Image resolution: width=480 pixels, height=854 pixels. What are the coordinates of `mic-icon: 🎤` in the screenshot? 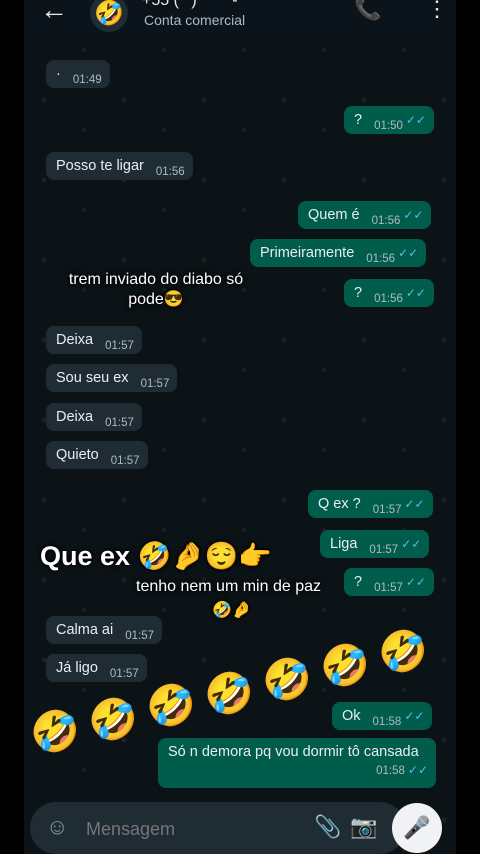 It's located at (417, 827).